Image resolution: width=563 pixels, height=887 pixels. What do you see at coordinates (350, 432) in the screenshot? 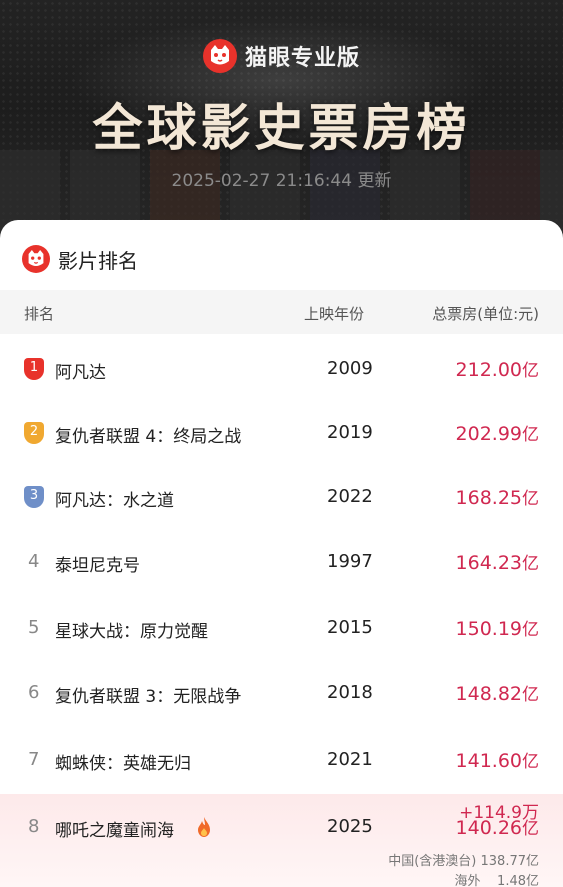
I see `release-year: 2019` at bounding box center [350, 432].